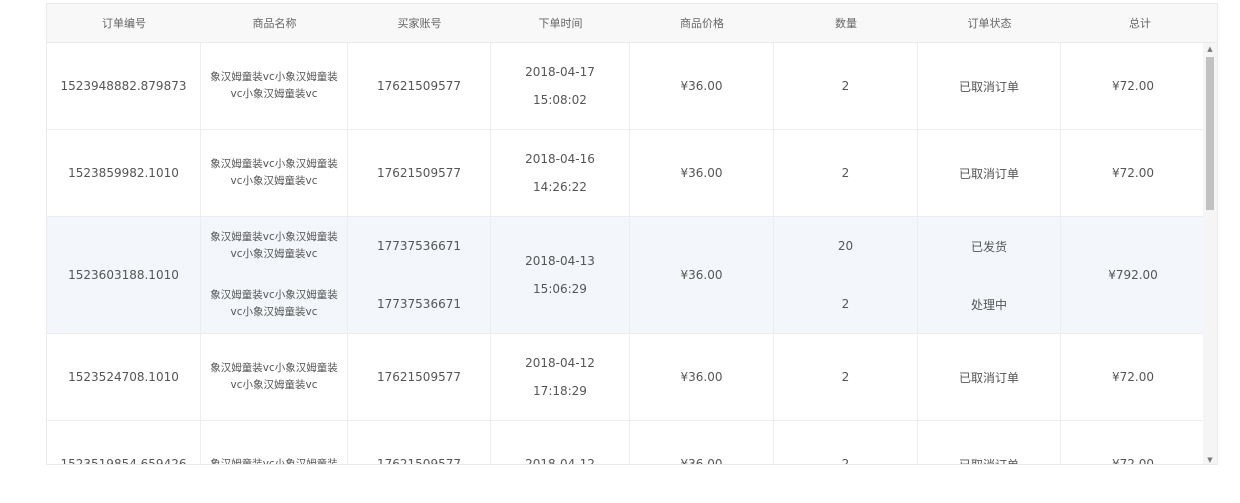  I want to click on status-cell: 已发货 处理中, so click(989, 275).